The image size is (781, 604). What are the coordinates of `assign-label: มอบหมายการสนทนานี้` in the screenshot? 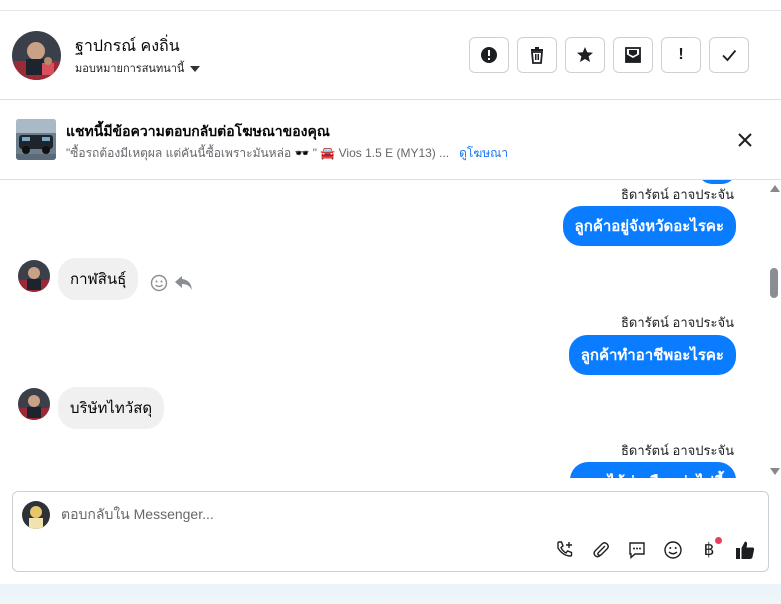 It's located at (130, 69).